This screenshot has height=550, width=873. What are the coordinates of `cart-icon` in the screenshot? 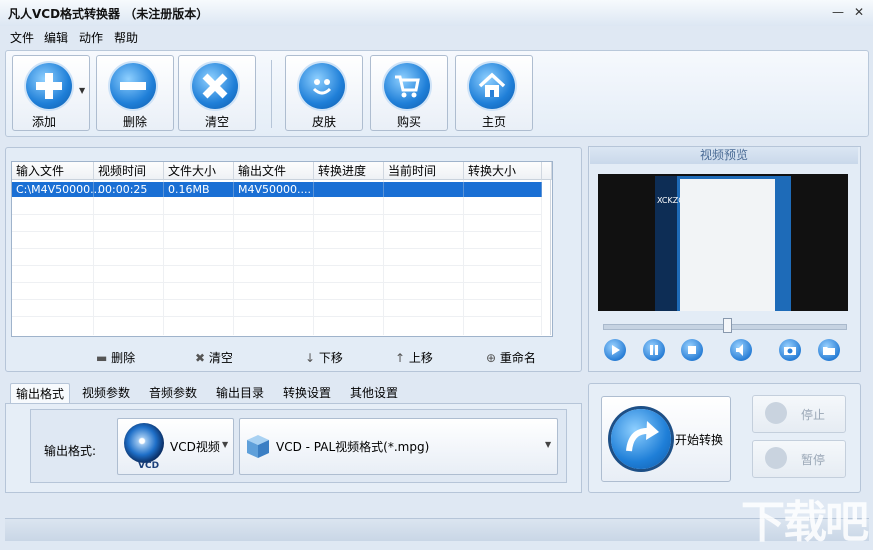 It's located at (407, 86).